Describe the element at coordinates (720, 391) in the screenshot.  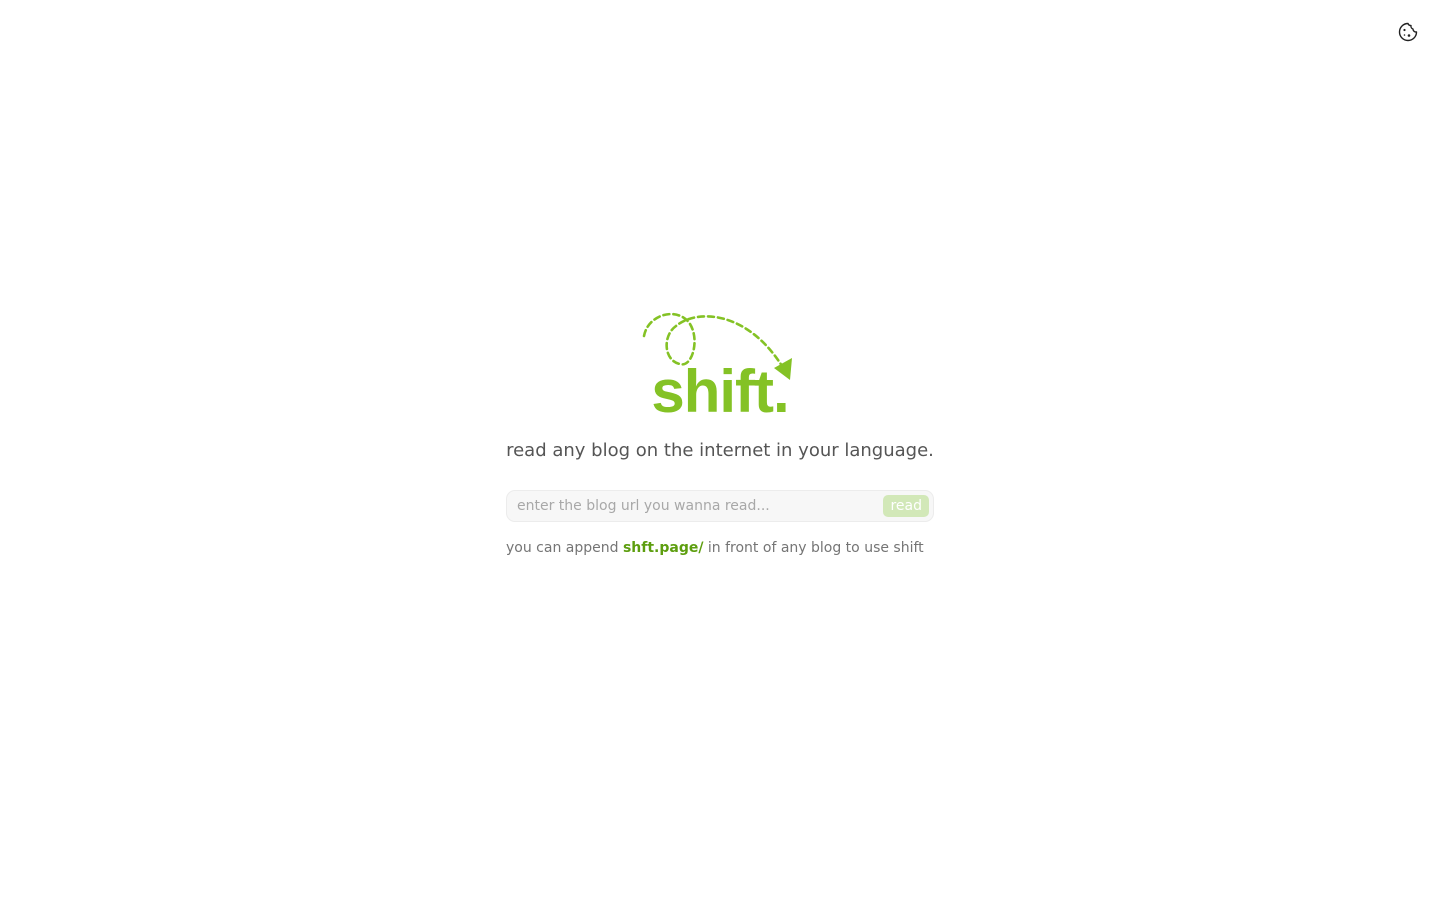
I see `logo-text: shift.` at that location.